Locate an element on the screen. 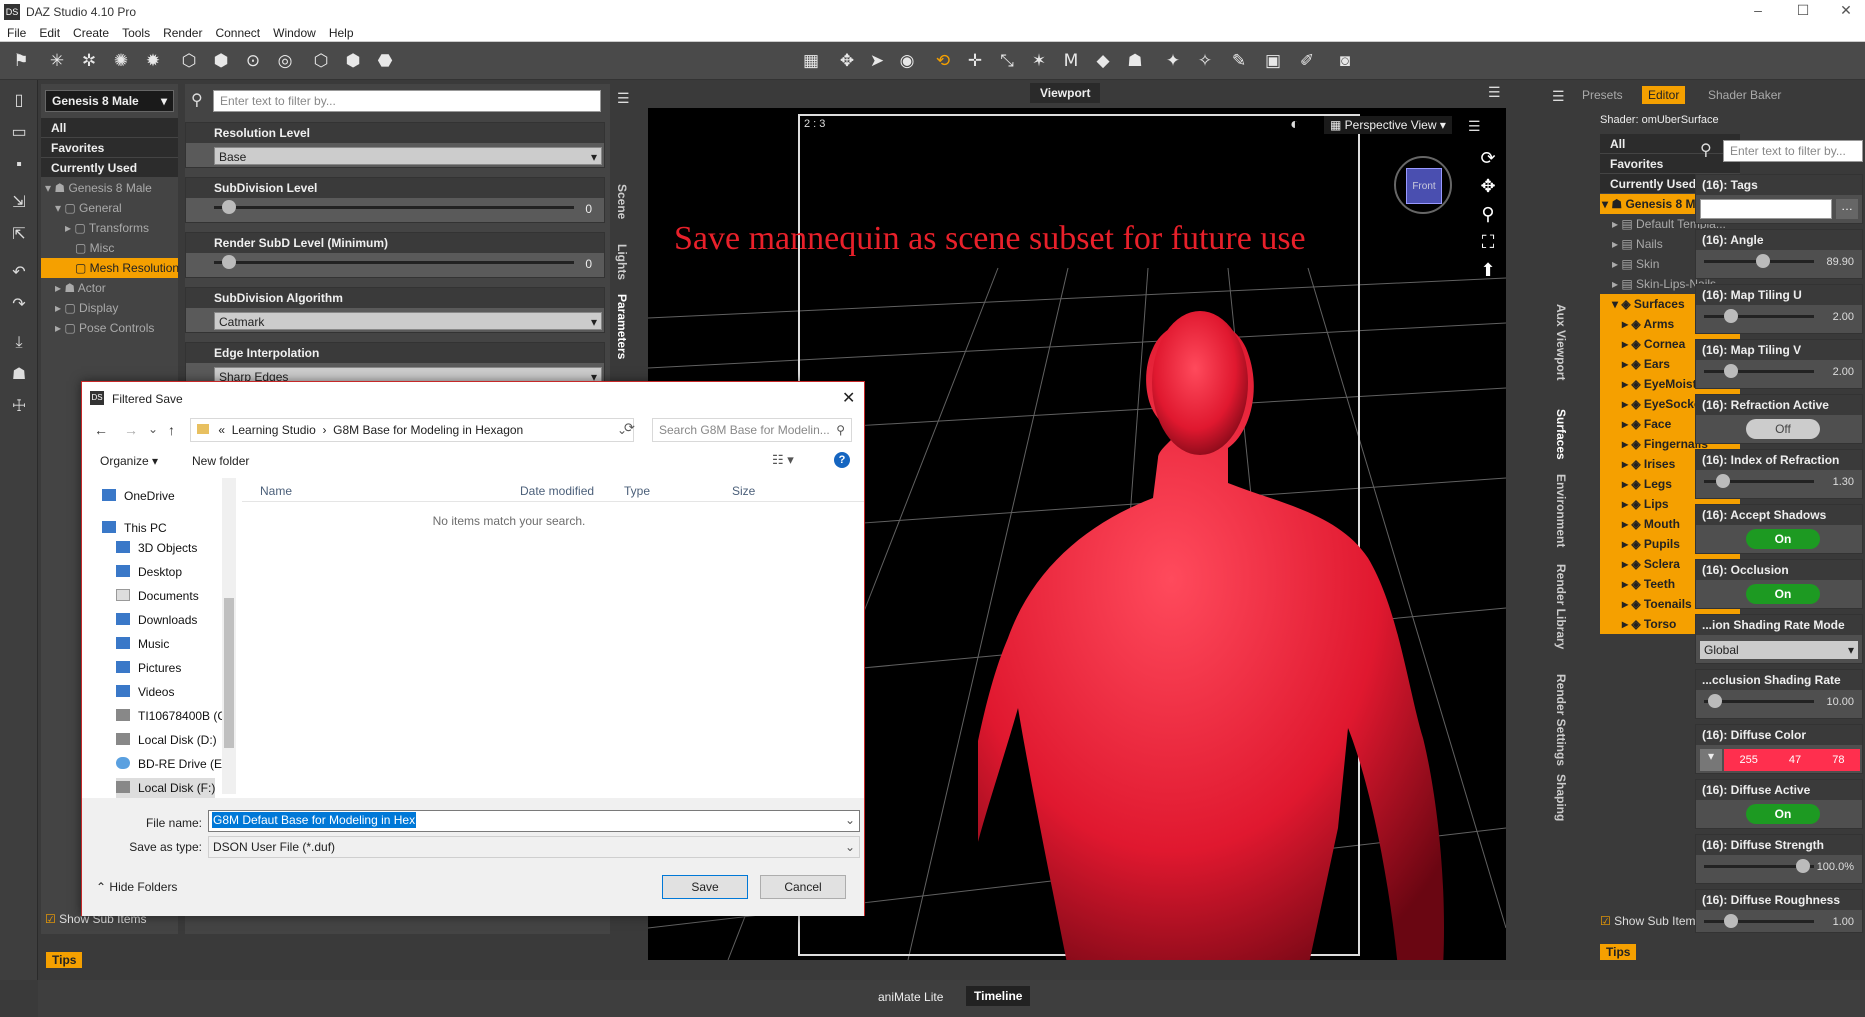  col-type: Type is located at coordinates (637, 491).